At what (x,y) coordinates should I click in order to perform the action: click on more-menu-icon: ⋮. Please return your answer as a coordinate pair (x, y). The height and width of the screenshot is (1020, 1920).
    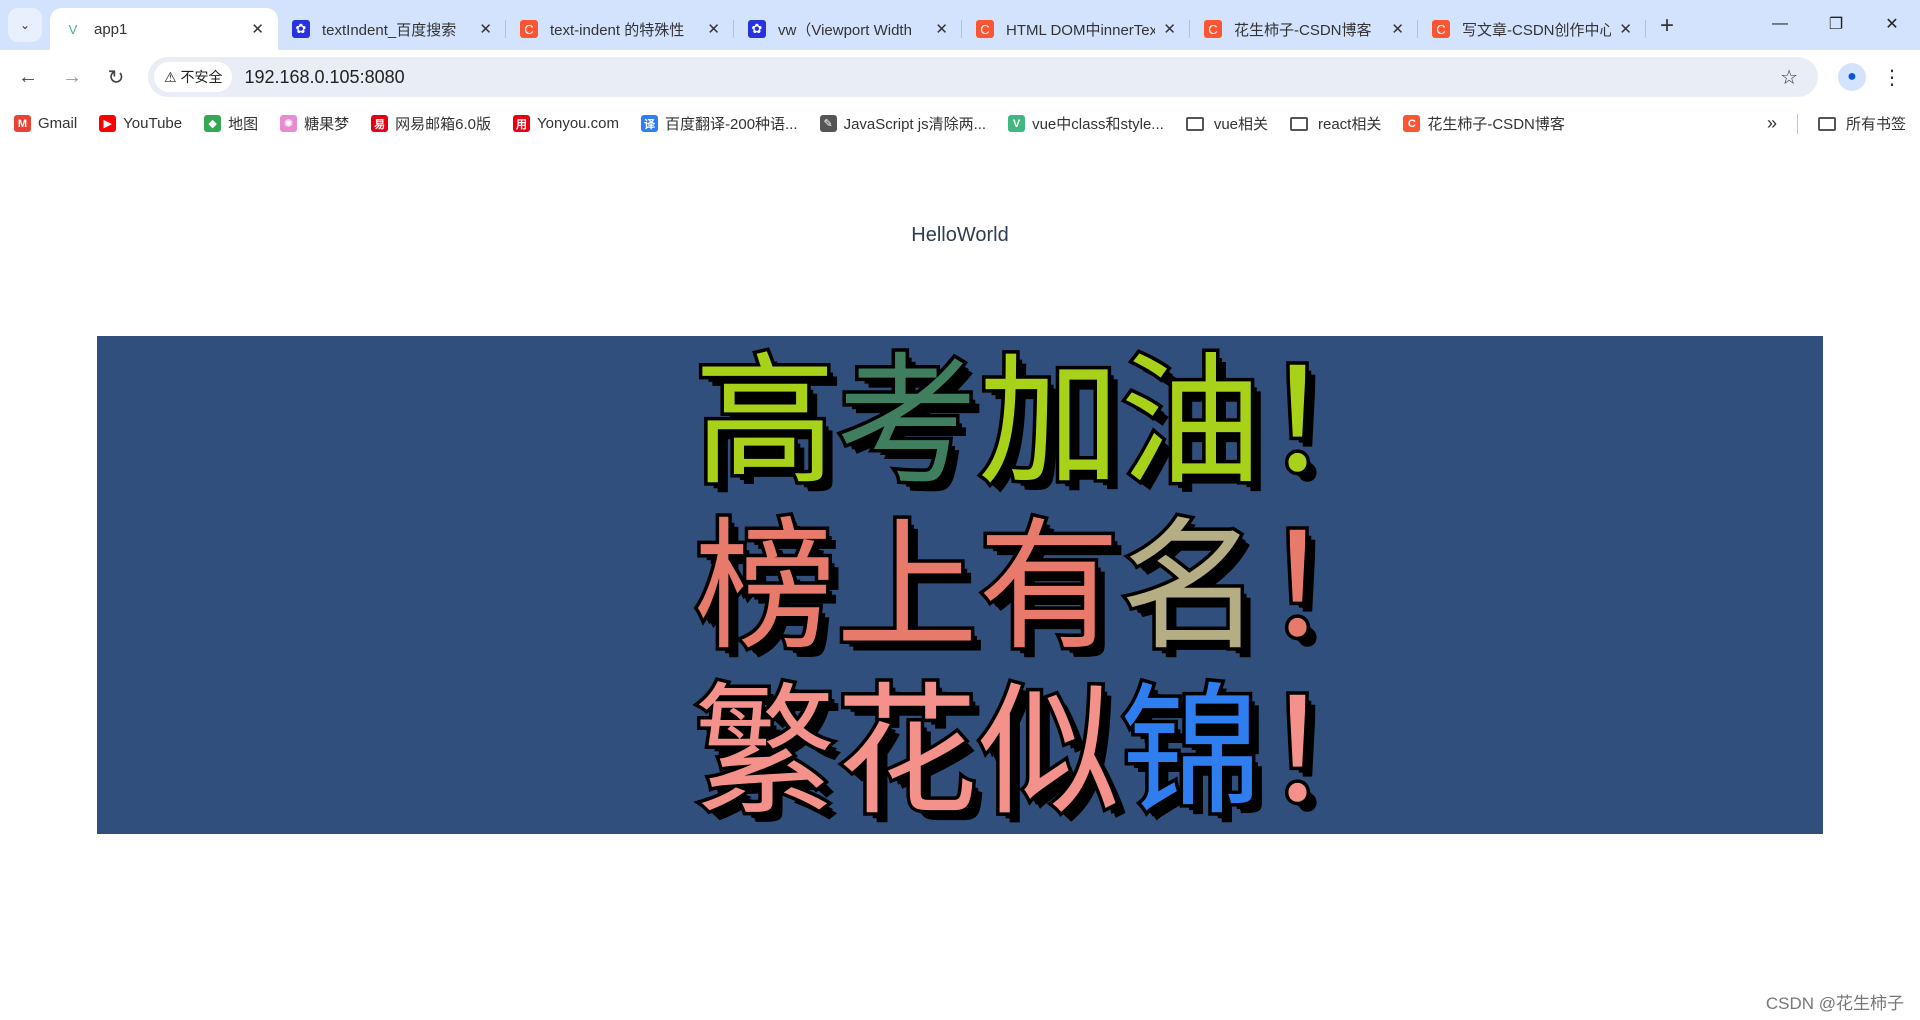
    Looking at the image, I should click on (1892, 77).